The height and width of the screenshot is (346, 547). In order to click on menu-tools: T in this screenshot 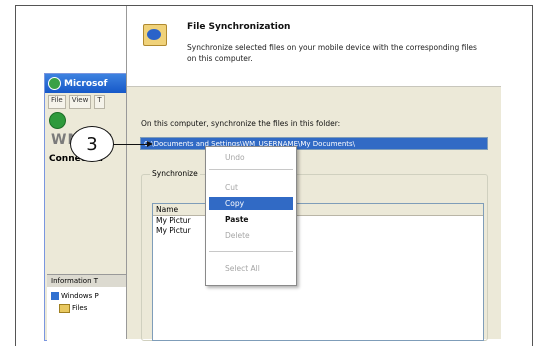, I will do `click(99, 102)`.